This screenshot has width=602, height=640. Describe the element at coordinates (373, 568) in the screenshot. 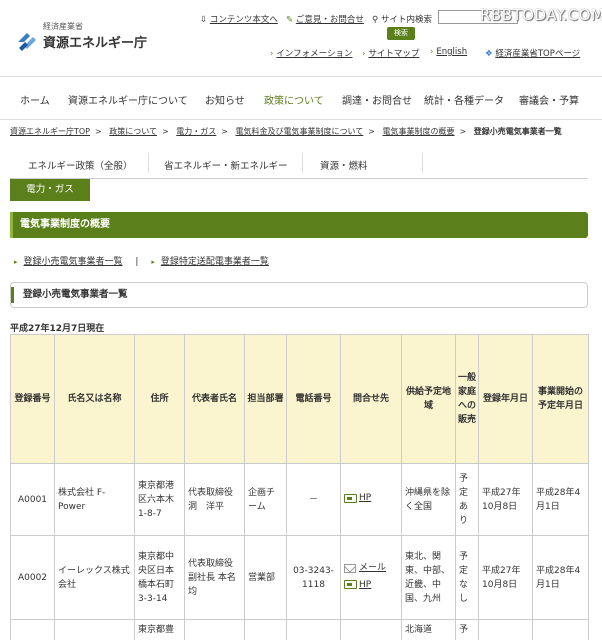

I see `mail-label: メール` at that location.